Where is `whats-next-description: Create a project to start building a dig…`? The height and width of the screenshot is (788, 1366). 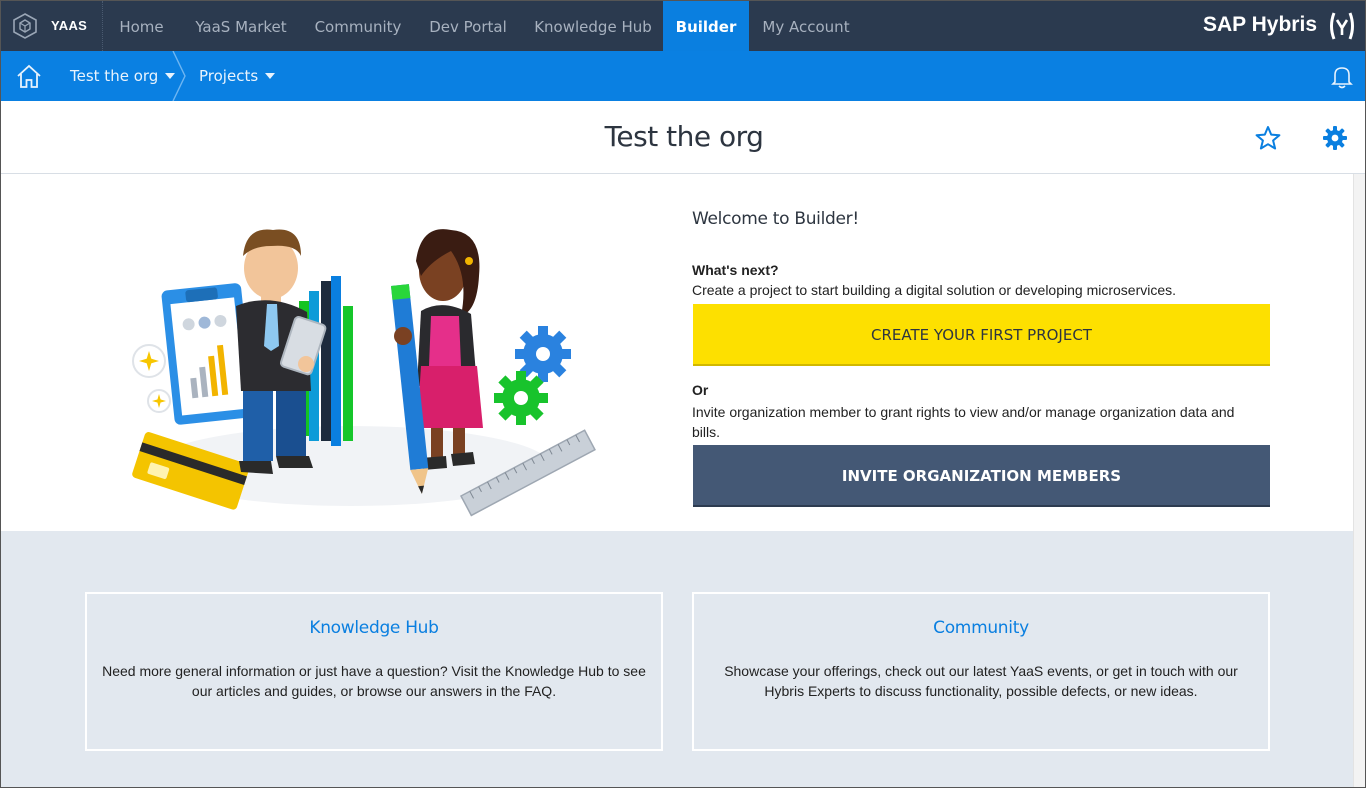 whats-next-description: Create a project to start building a dig… is located at coordinates (934, 290).